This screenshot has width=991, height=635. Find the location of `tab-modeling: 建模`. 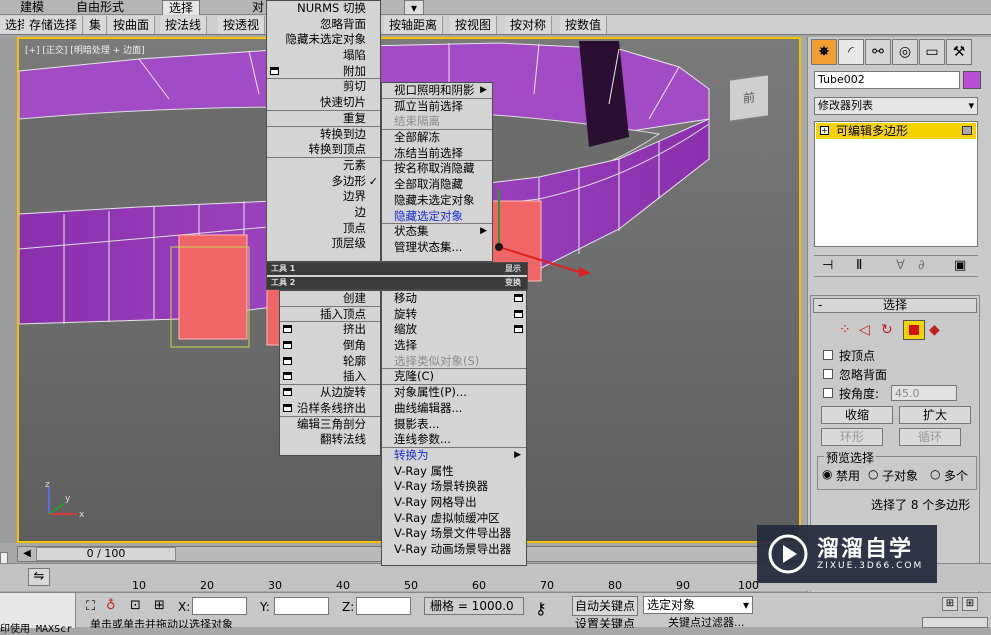

tab-modeling: 建模 is located at coordinates (32, 7).